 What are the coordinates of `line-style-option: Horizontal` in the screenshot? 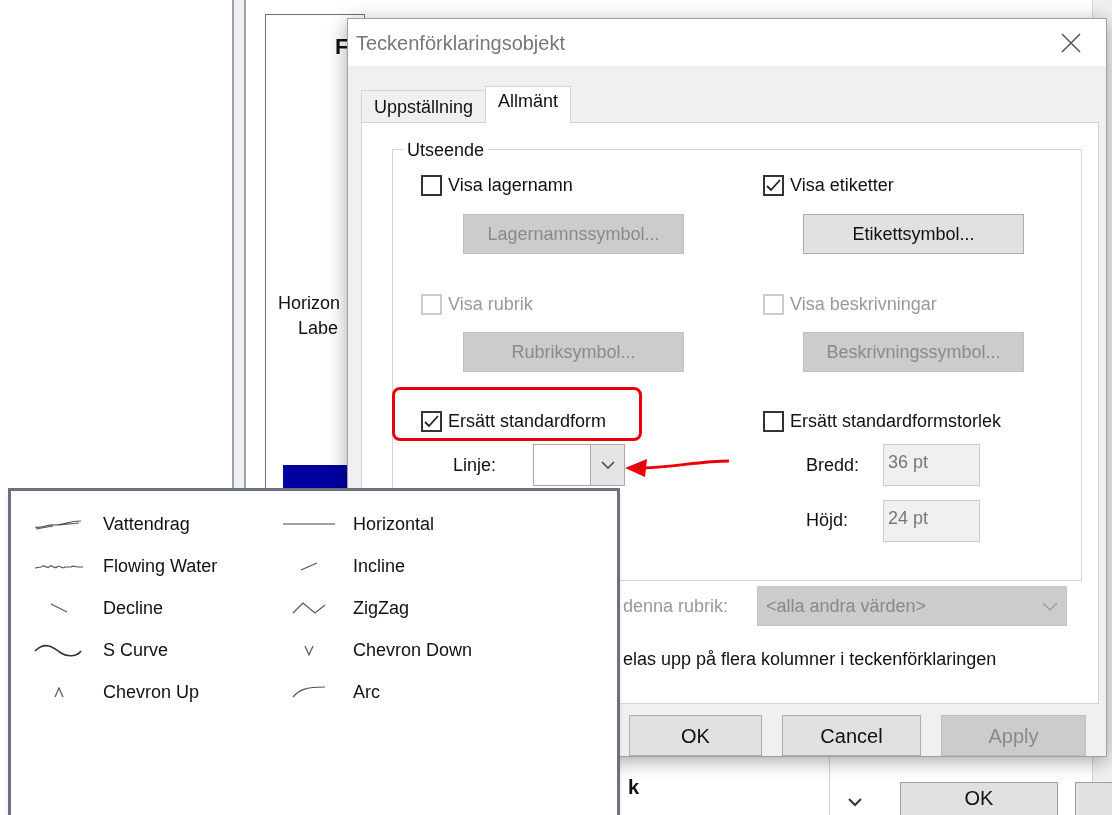 It's located at (439, 524).